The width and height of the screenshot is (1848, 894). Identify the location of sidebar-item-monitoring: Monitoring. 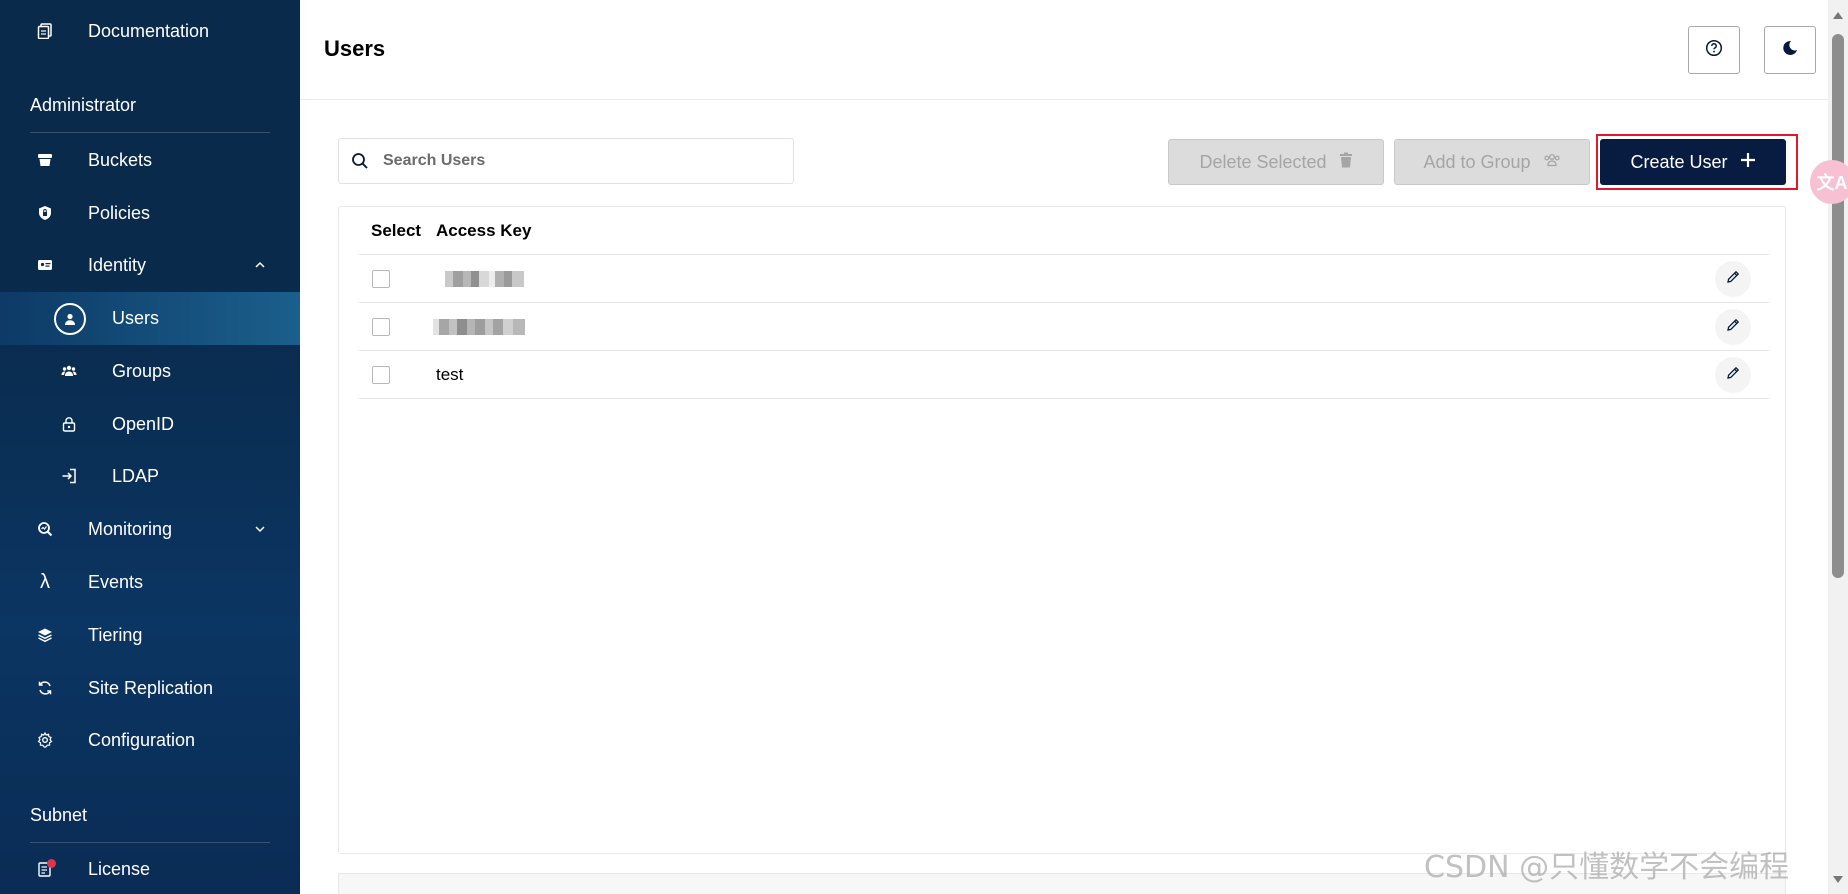
(150, 529).